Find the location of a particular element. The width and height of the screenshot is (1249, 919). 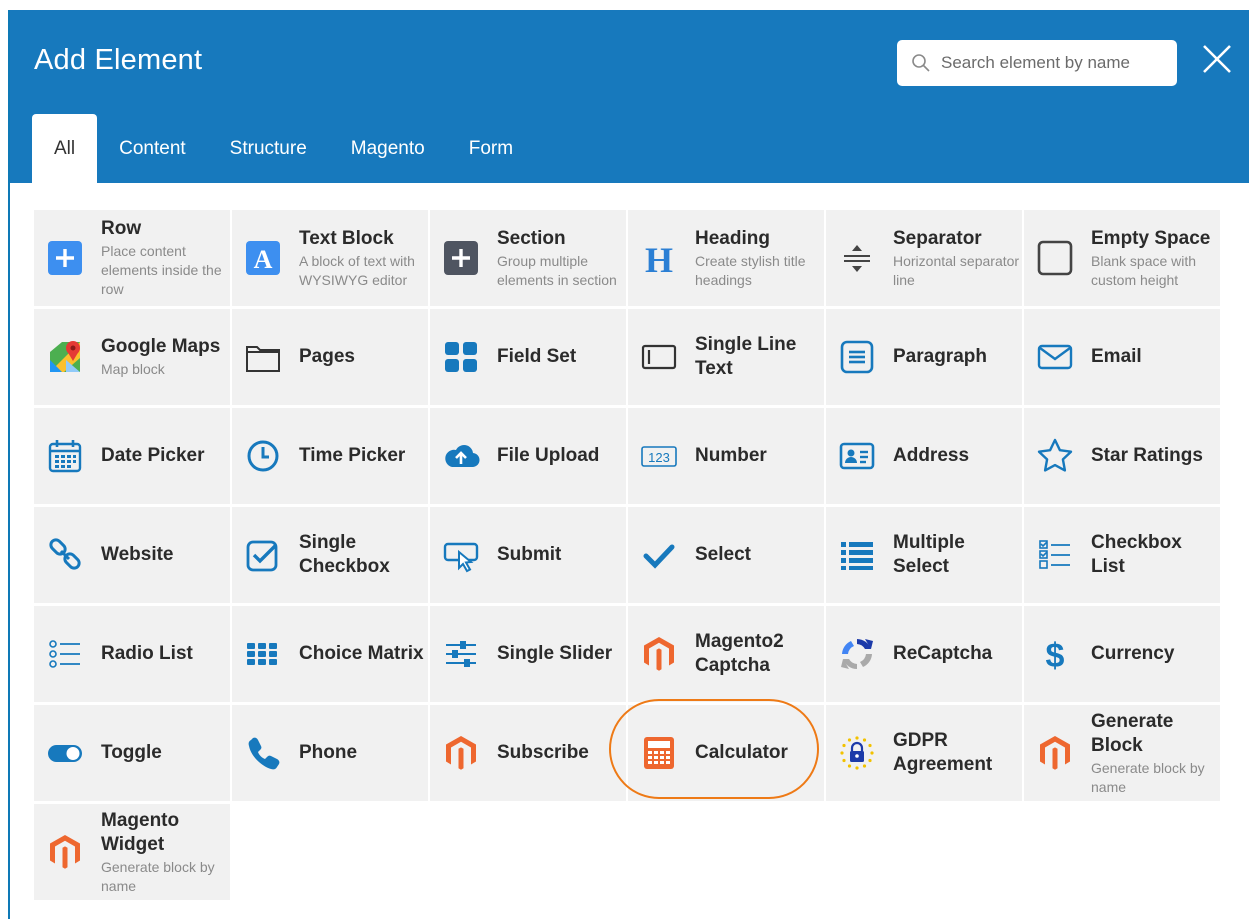

element-tile-field-set: Field Set is located at coordinates (528, 357).